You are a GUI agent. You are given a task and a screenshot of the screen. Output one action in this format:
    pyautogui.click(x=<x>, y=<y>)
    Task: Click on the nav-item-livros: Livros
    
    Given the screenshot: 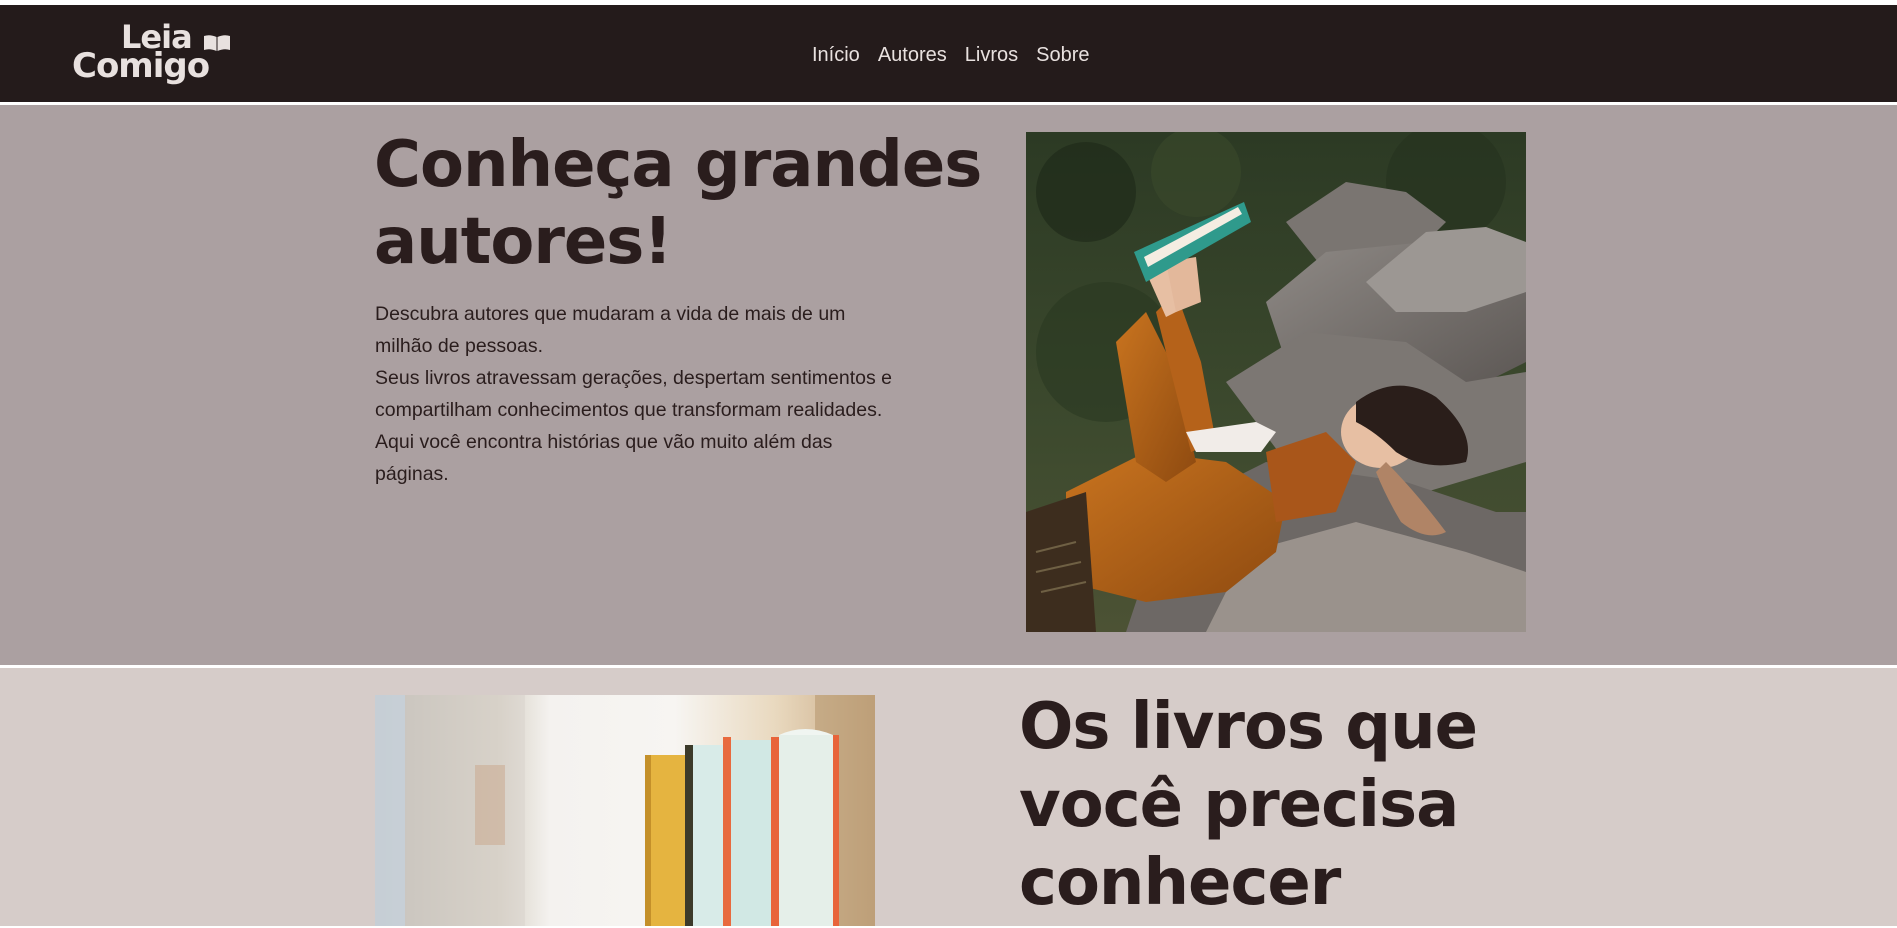 What is the action you would take?
    pyautogui.click(x=991, y=55)
    